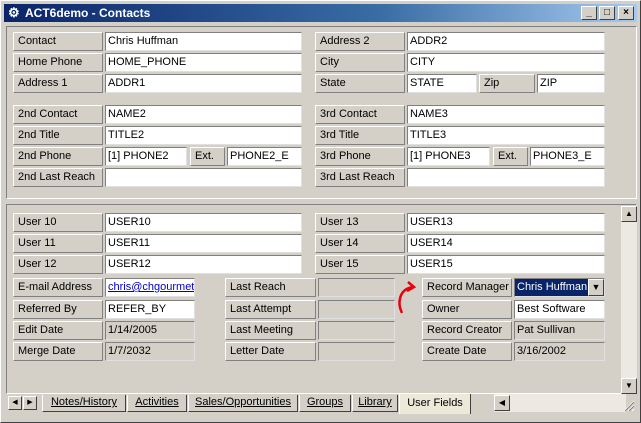  I want to click on user15-field: USER15, so click(506, 264).